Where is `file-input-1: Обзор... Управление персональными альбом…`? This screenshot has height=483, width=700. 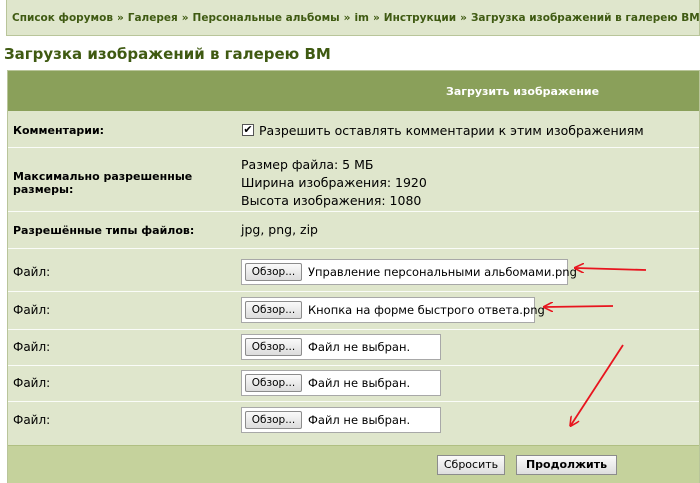
file-input-1: Обзор... Управление персональными альбом… is located at coordinates (409, 272).